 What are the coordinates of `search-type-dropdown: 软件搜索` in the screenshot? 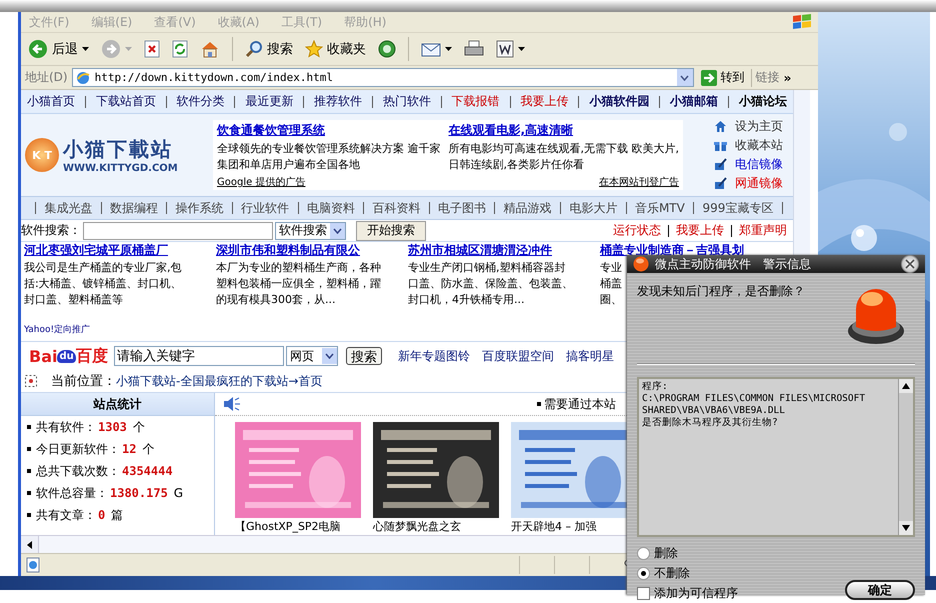 It's located at (310, 231).